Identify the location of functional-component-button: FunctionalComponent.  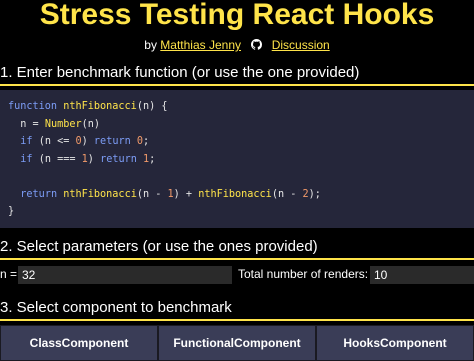
(237, 343).